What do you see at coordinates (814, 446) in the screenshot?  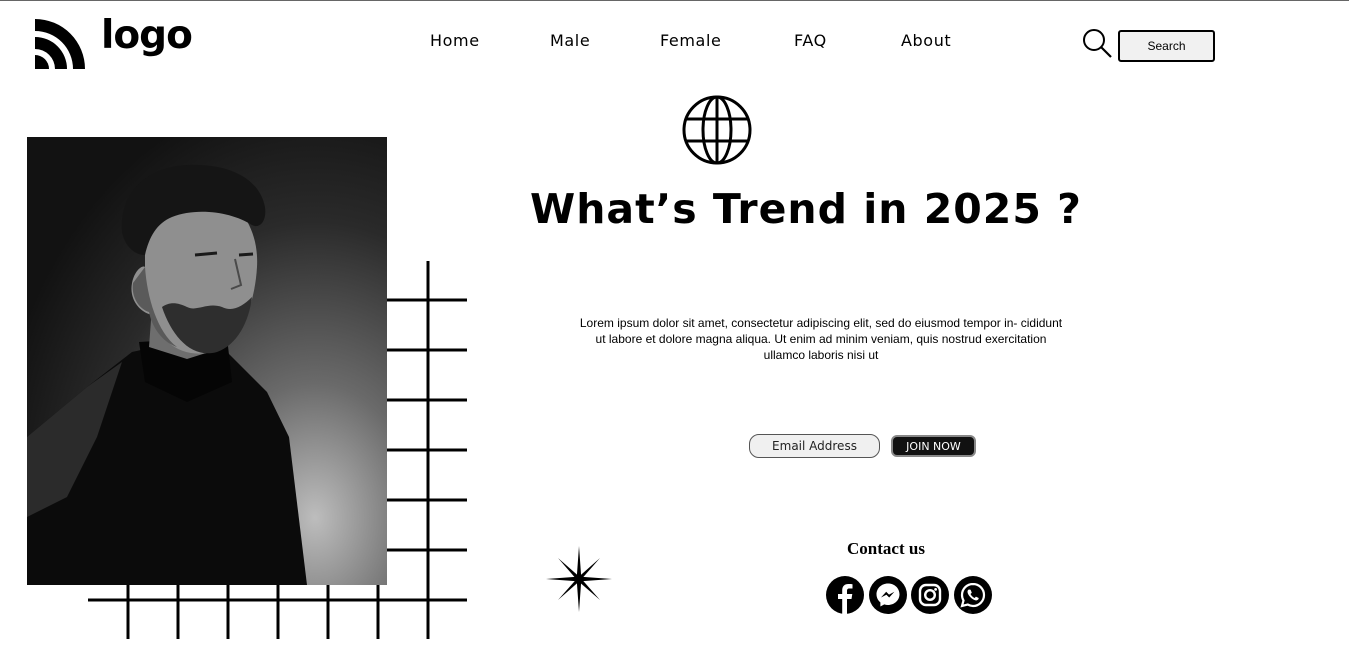 I see `email-input` at bounding box center [814, 446].